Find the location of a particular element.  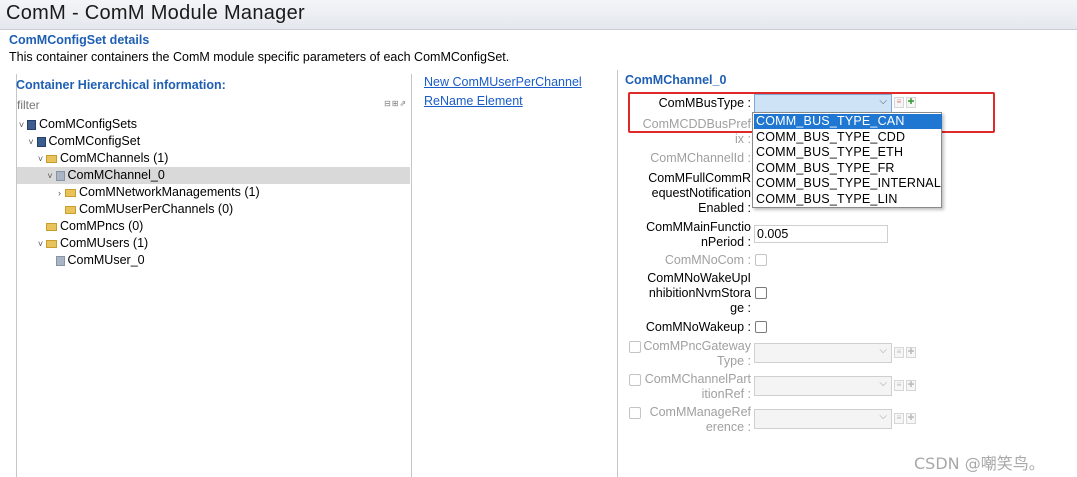

no-com-label: ComMNoCom : is located at coordinates (707, 260).